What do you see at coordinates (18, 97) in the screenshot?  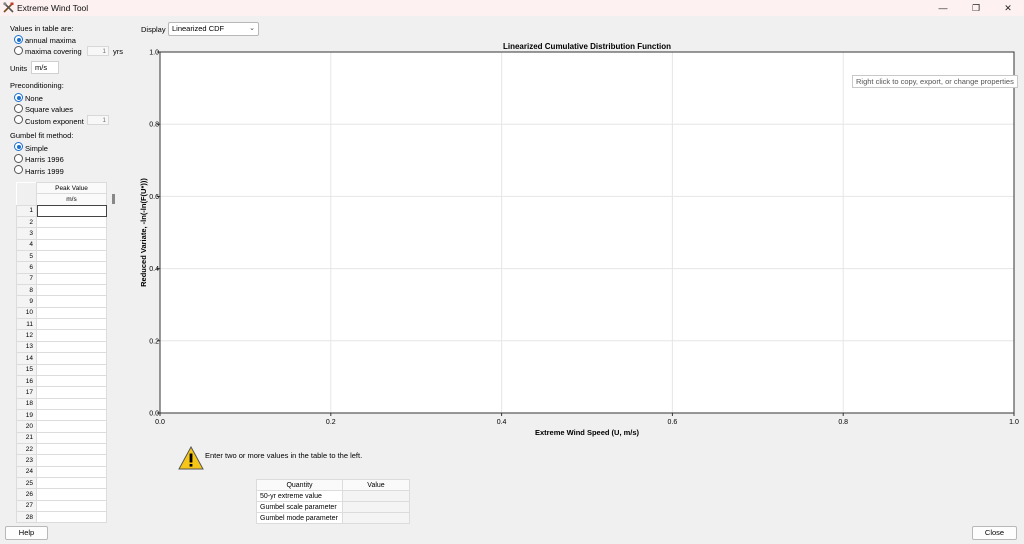 I see `radio-precond-none` at bounding box center [18, 97].